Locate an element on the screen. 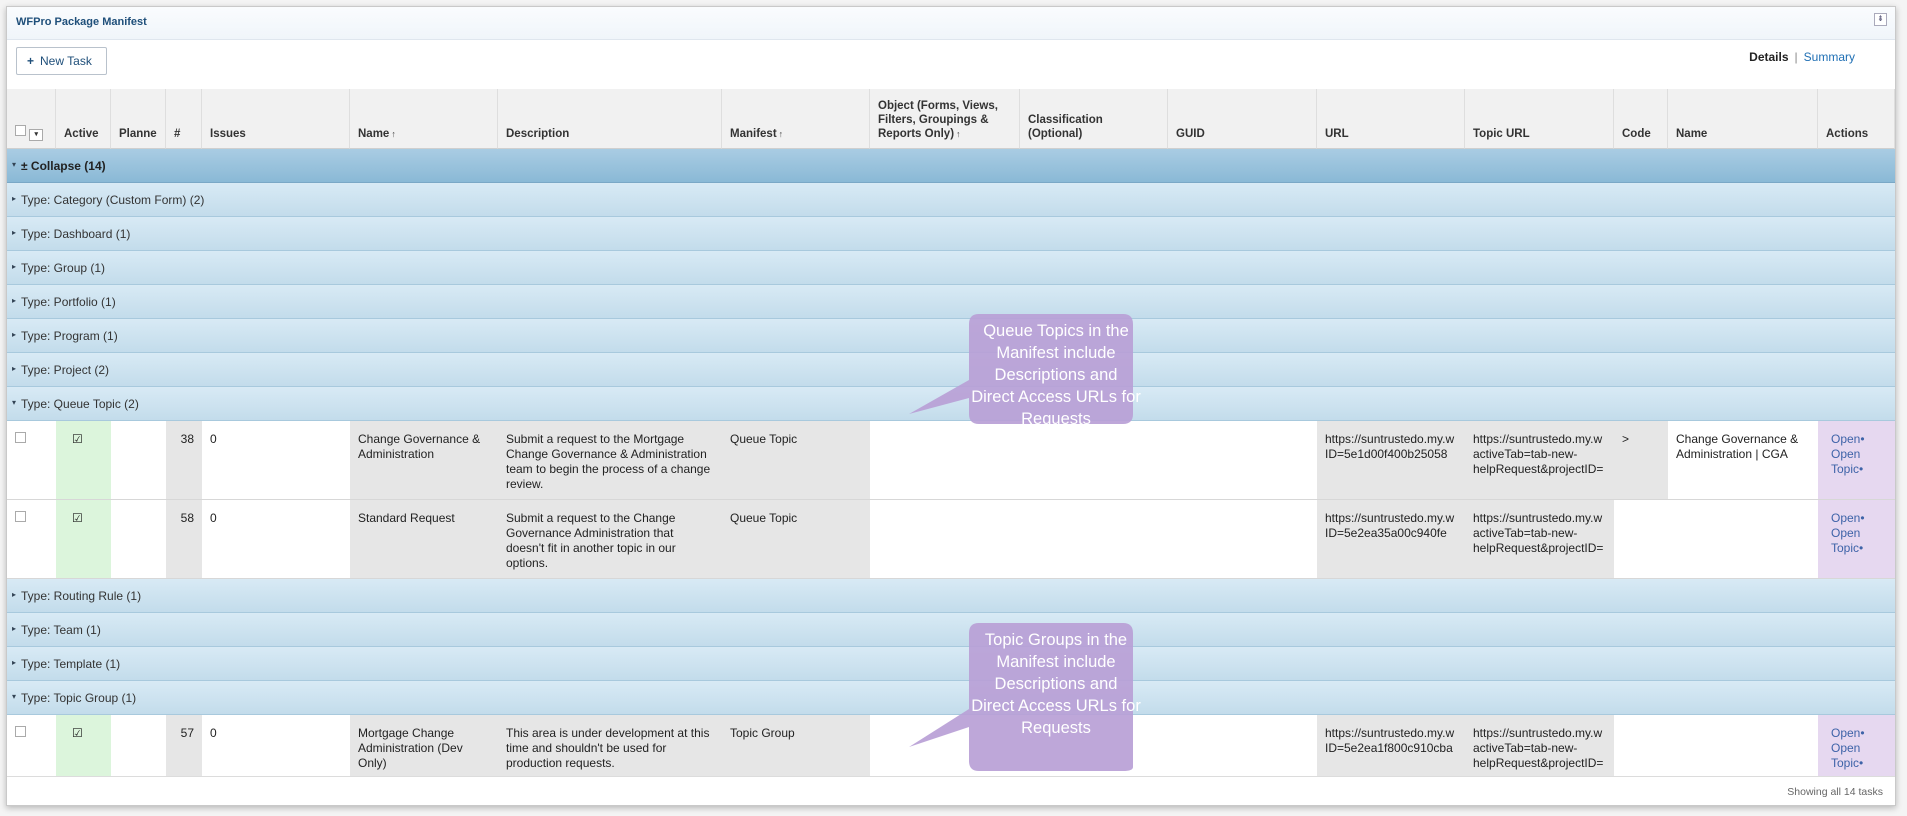 This screenshot has width=1907, height=816. name-cell: Change Governance & Administration is located at coordinates (424, 460).